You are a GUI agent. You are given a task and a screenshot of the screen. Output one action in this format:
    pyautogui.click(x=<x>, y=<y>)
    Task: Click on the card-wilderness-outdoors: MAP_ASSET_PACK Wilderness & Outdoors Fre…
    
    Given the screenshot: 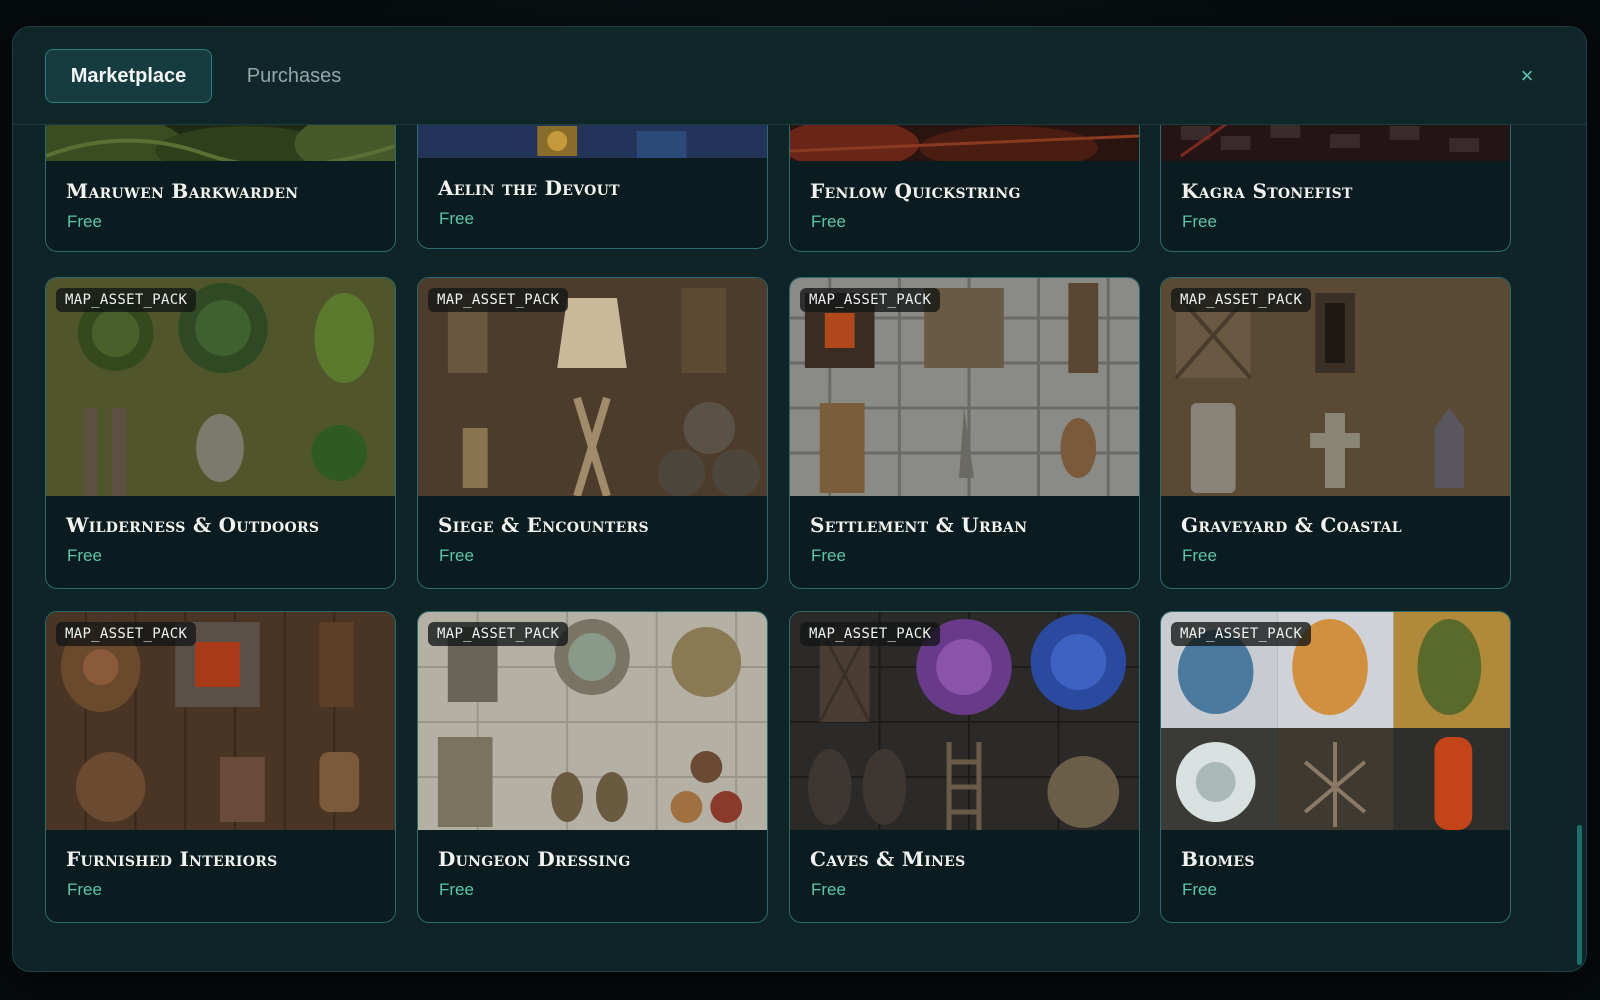 What is the action you would take?
    pyautogui.click(x=220, y=433)
    